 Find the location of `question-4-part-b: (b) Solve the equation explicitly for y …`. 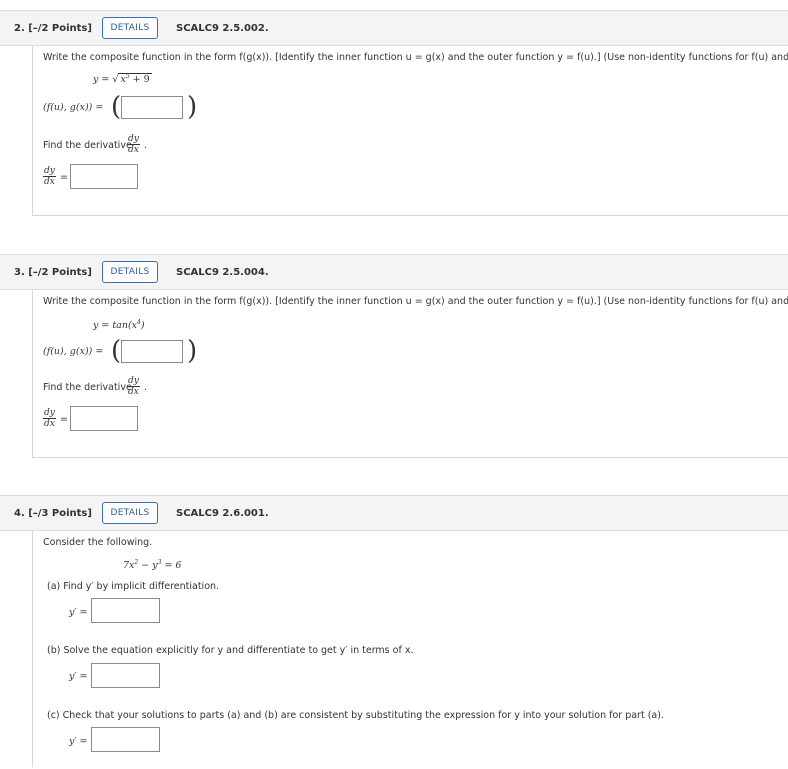

question-4-part-b: (b) Solve the equation explicitly for y … is located at coordinates (230, 650).